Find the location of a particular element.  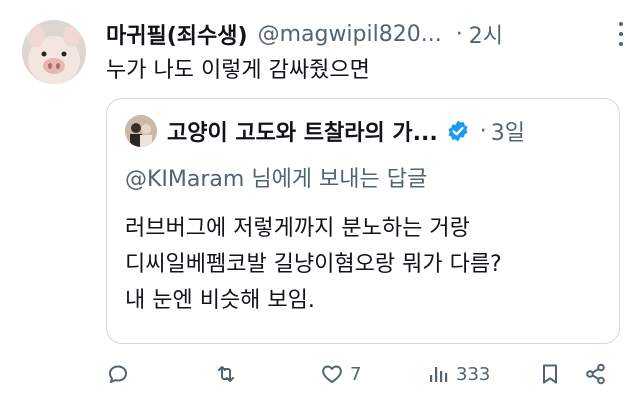

retweet-icon is located at coordinates (226, 374).